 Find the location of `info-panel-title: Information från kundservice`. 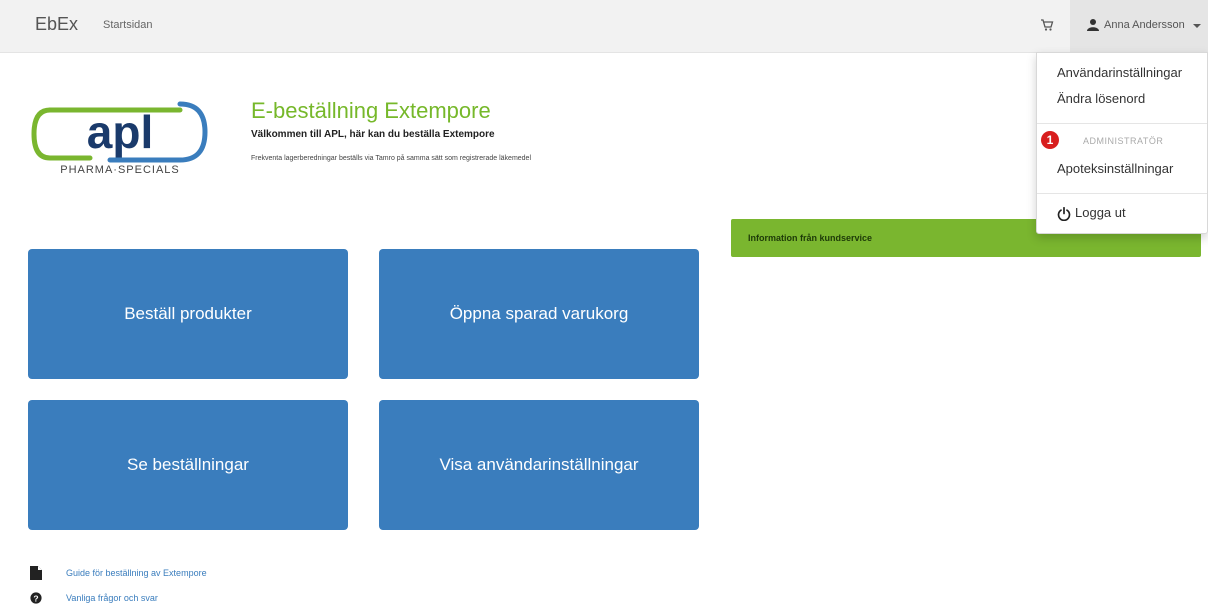

info-panel-title: Information från kundservice is located at coordinates (810, 238).